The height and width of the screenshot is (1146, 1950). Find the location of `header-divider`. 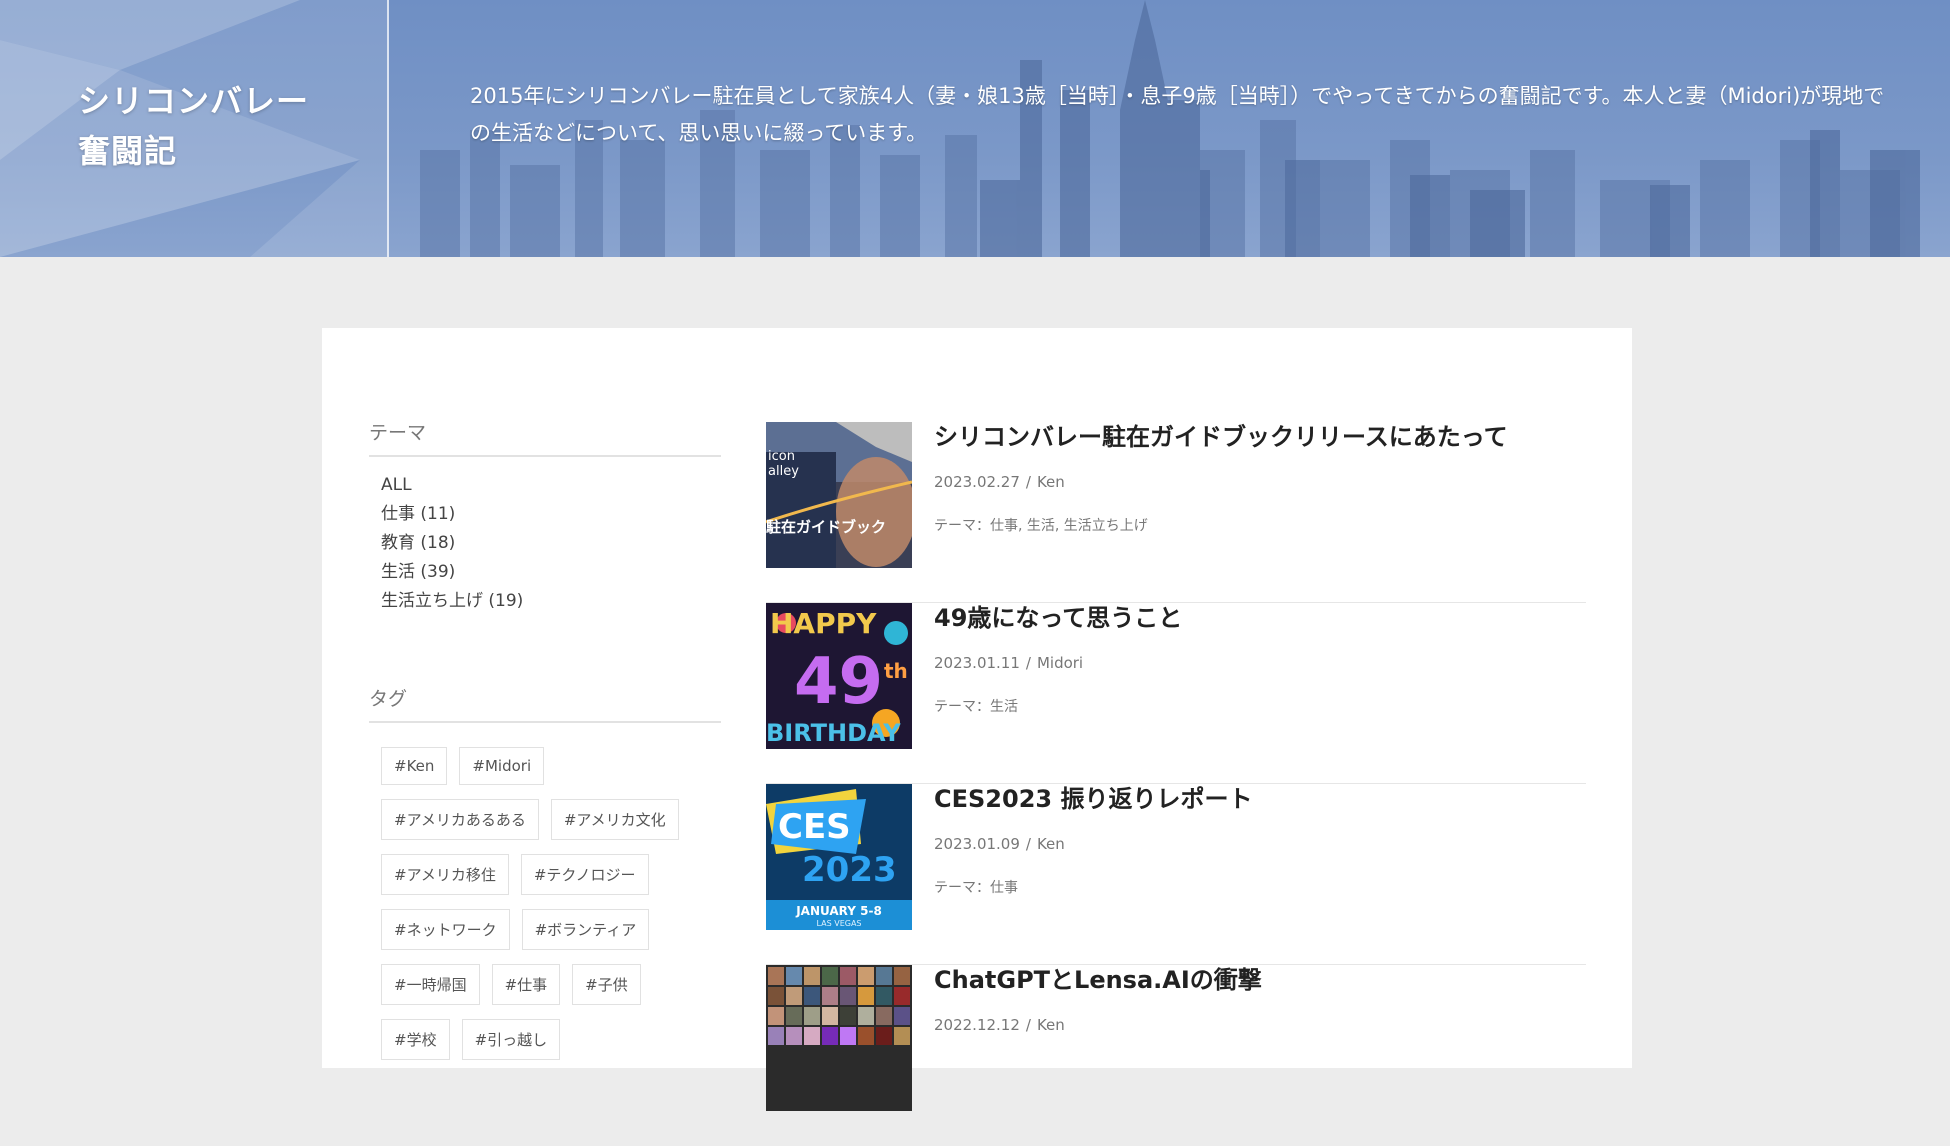

header-divider is located at coordinates (388, 128).